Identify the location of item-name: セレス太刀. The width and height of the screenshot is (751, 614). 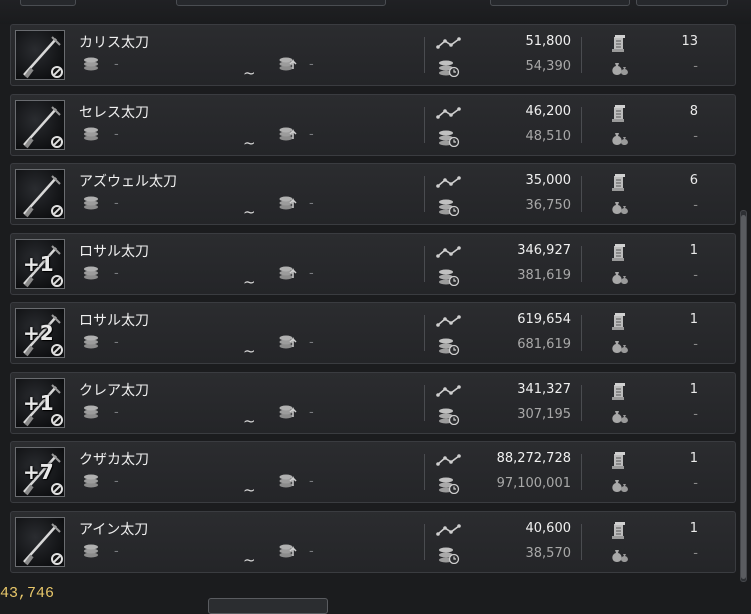
(114, 112).